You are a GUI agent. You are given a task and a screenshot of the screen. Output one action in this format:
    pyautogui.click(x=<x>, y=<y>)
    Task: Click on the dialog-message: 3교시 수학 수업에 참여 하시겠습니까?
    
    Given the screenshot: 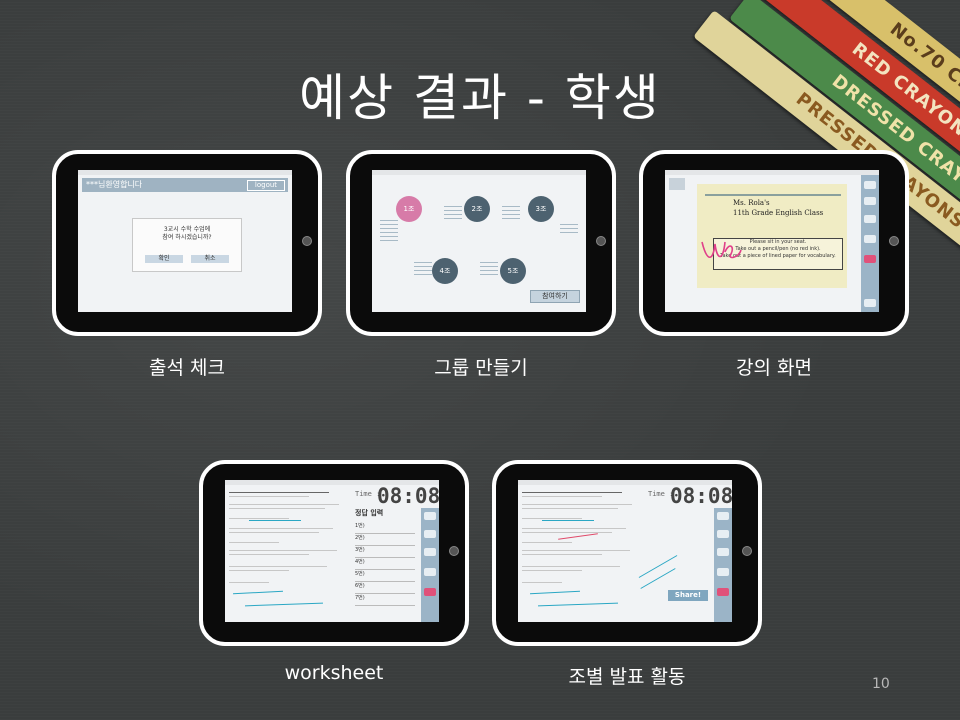 What is the action you would take?
    pyautogui.click(x=187, y=234)
    